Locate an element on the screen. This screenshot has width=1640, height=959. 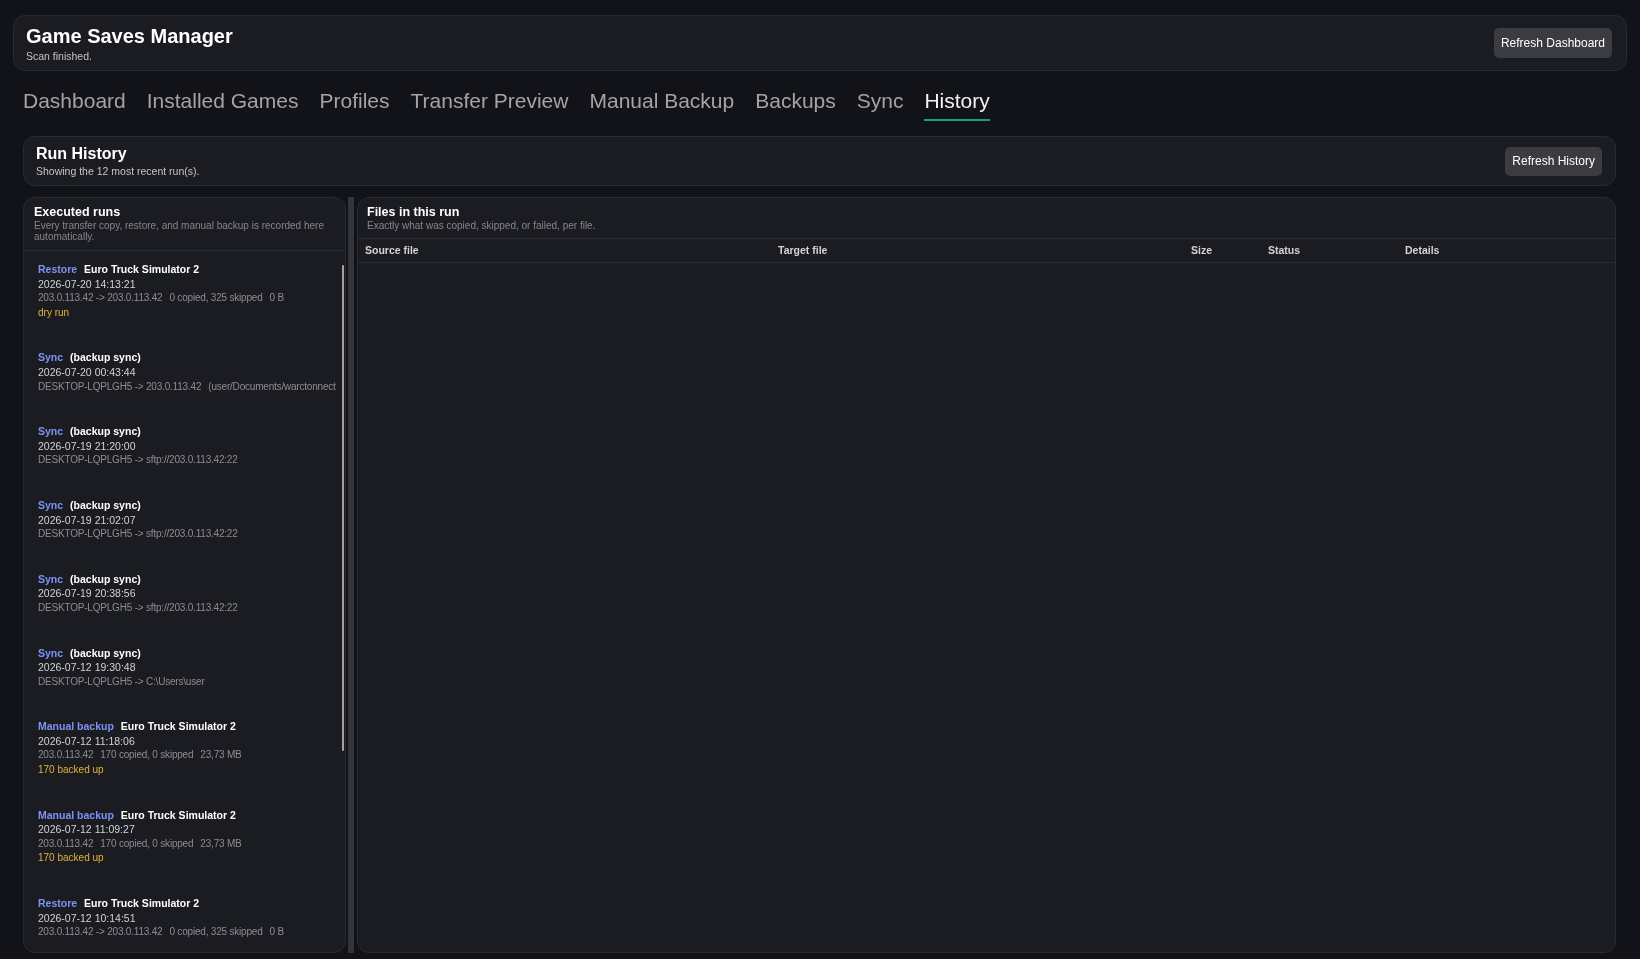
run-time: 2026-07-12 11:18:06 is located at coordinates (87, 741).